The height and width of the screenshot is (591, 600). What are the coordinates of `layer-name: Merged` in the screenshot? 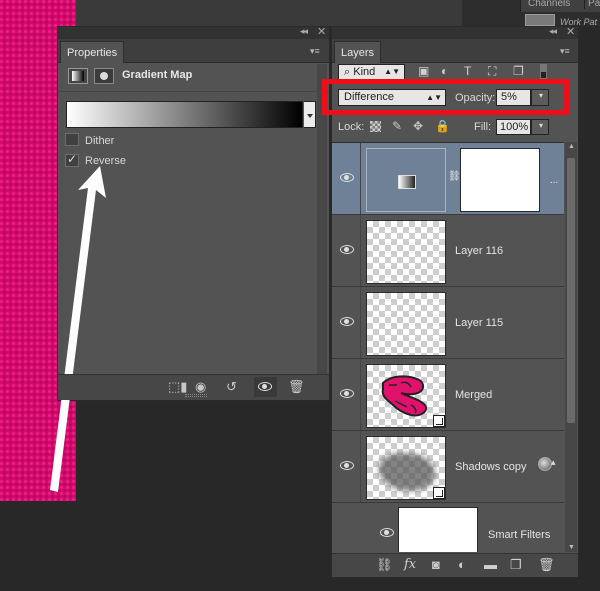 It's located at (473, 395).